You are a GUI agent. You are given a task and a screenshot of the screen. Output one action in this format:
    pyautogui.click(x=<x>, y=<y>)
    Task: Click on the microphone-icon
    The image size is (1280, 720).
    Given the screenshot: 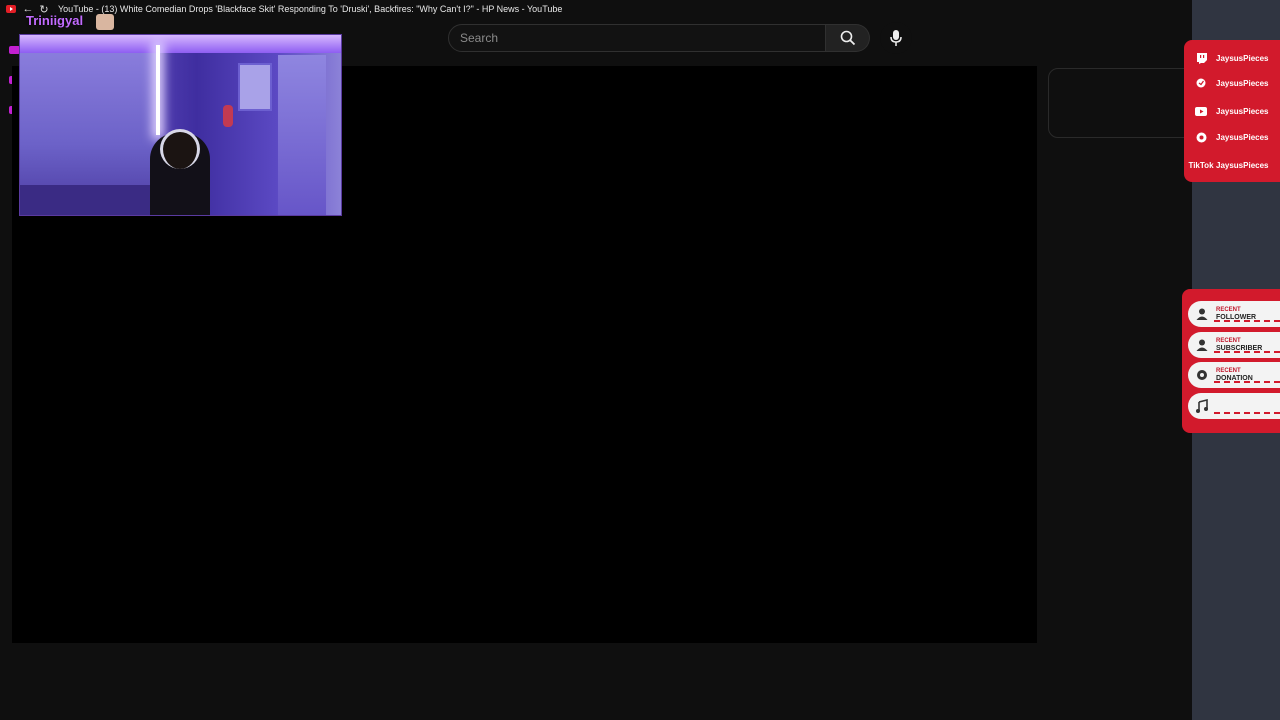 What is the action you would take?
    pyautogui.click(x=896, y=38)
    